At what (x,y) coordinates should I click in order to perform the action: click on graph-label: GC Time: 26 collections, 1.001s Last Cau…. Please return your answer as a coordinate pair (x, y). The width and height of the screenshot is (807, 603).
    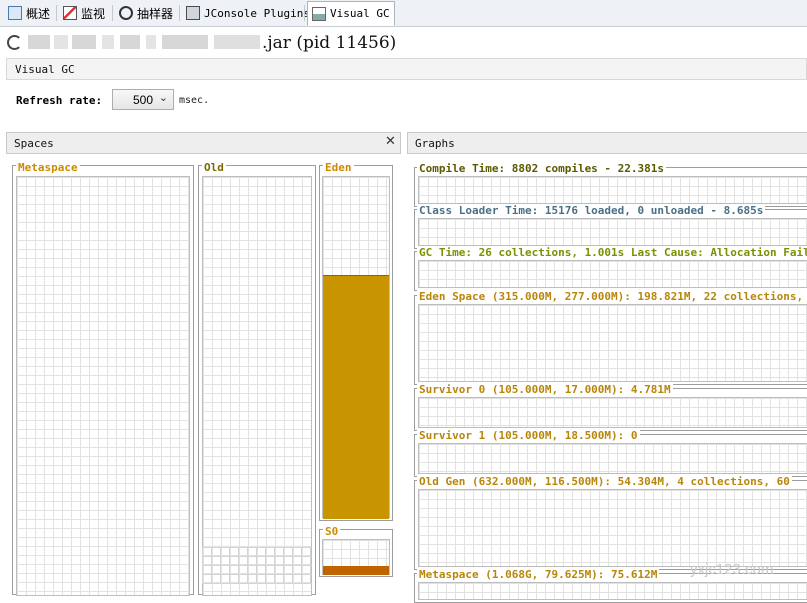
    Looking at the image, I should click on (612, 252).